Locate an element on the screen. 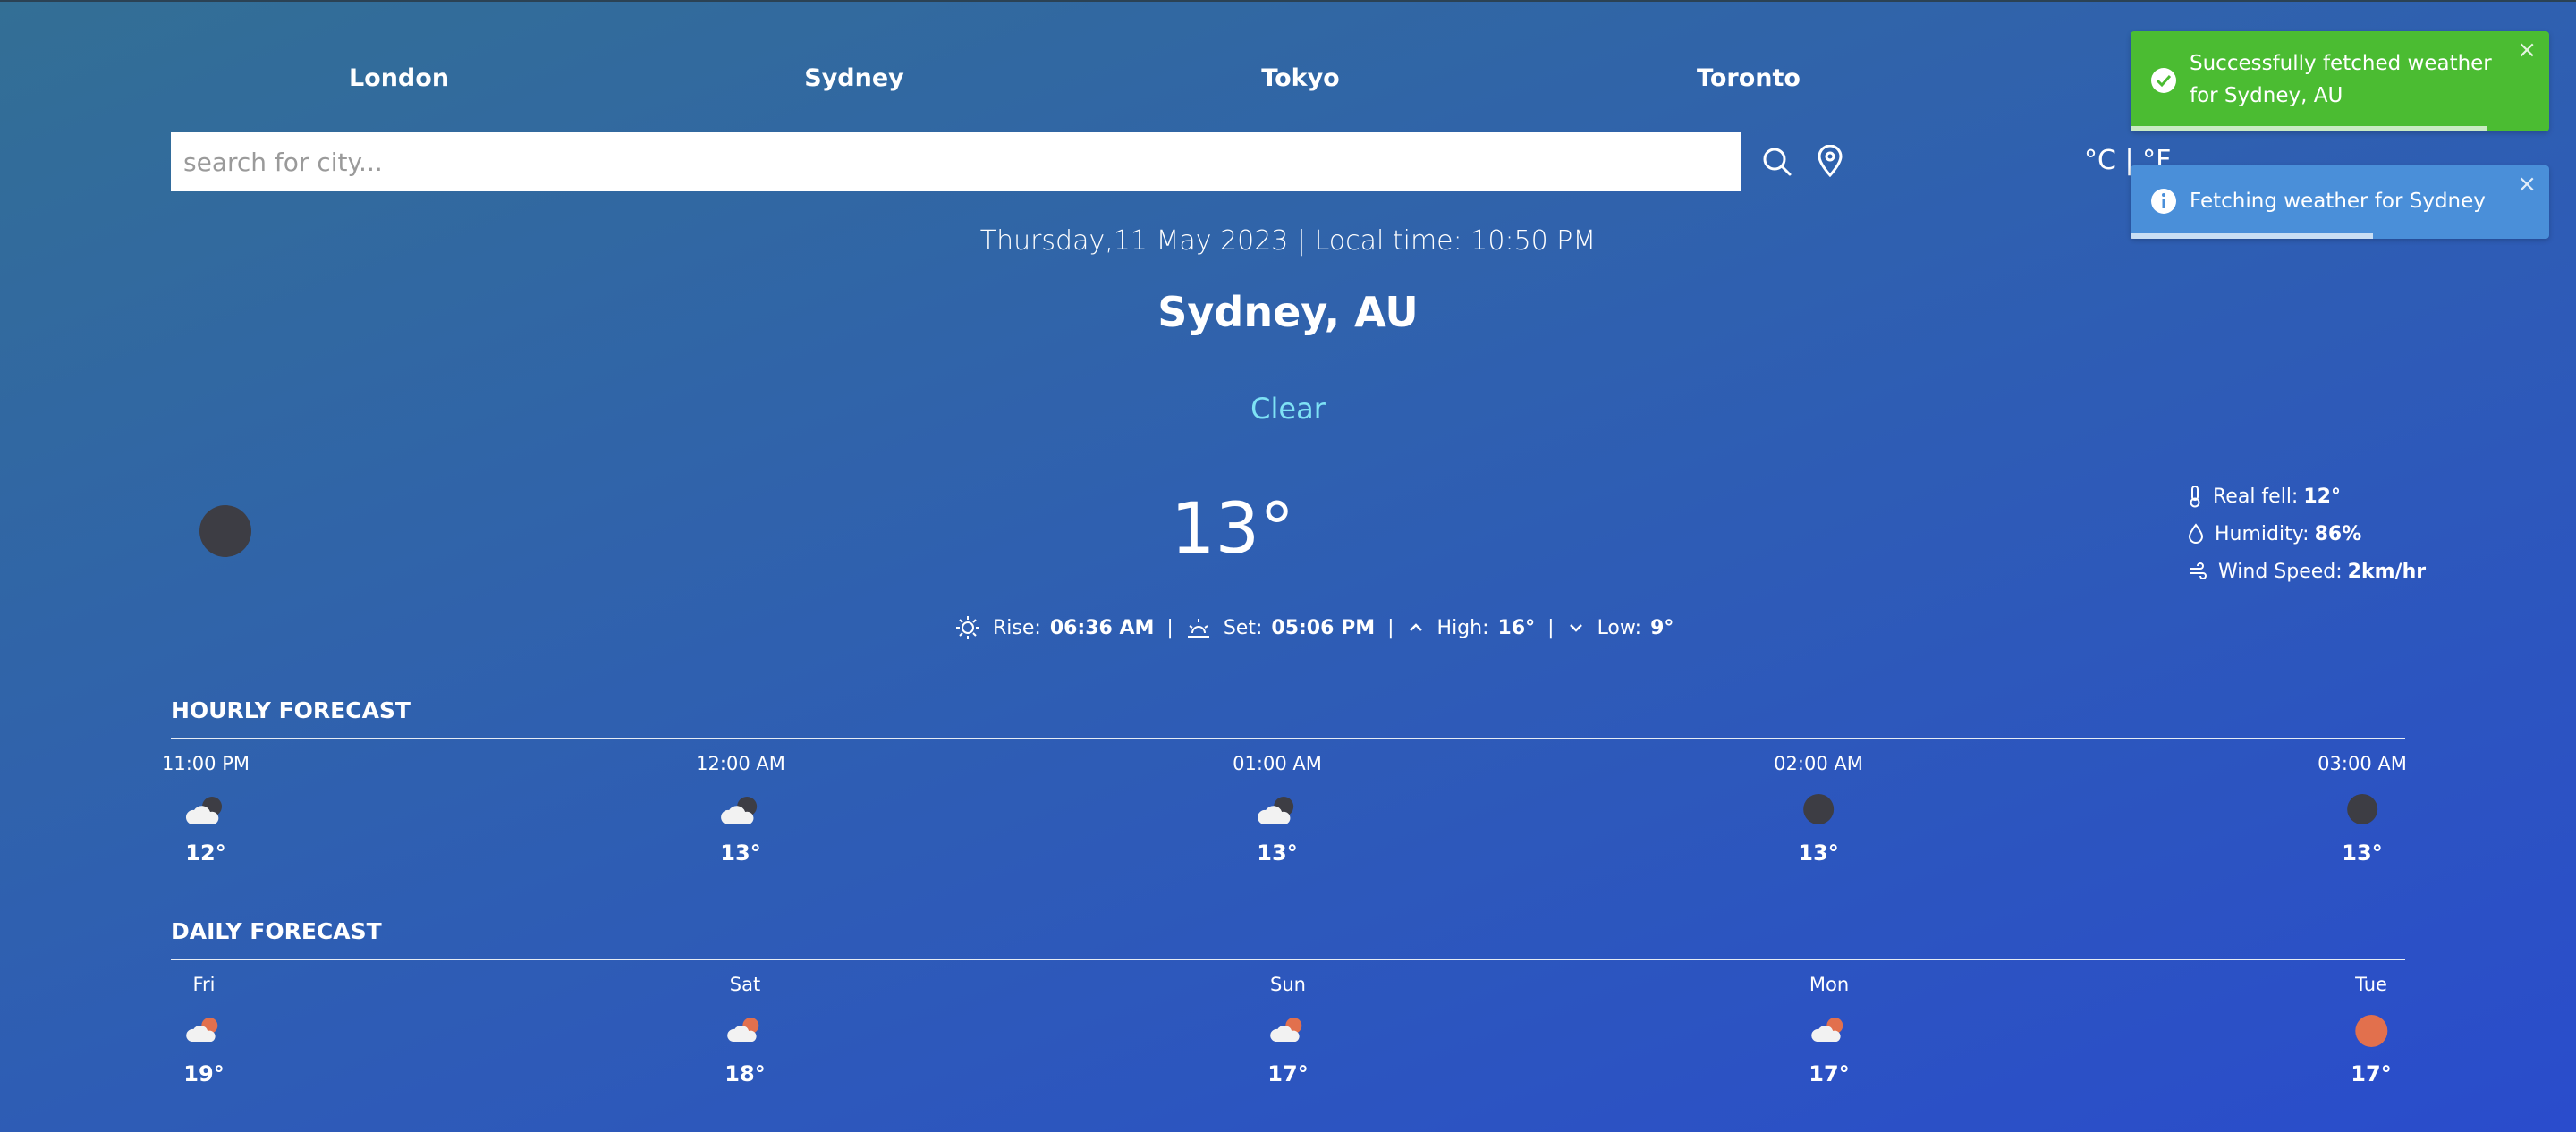 This screenshot has height=1132, width=2576. chevron-up-icon is located at coordinates (1415, 627).